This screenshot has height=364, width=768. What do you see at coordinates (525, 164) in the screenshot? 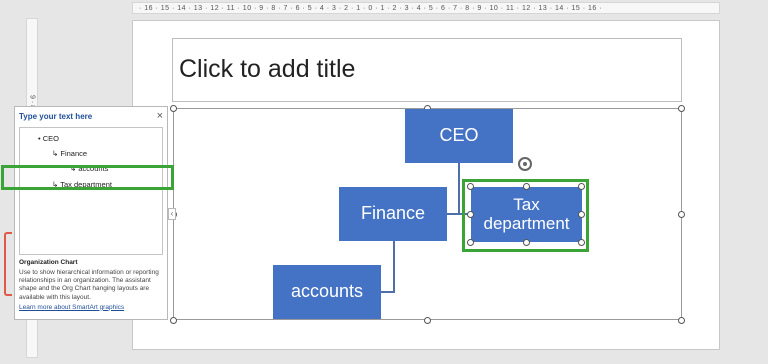
I see `rotate-handle-icon` at bounding box center [525, 164].